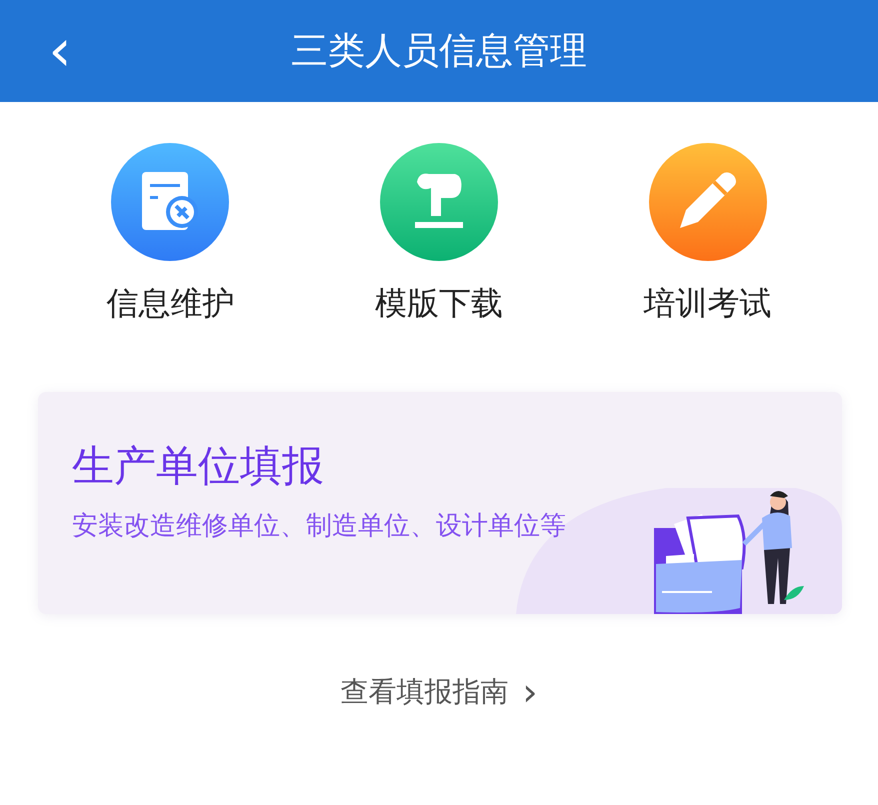 The height and width of the screenshot is (805, 878). Describe the element at coordinates (707, 202) in the screenshot. I see `pencil-icon` at that location.